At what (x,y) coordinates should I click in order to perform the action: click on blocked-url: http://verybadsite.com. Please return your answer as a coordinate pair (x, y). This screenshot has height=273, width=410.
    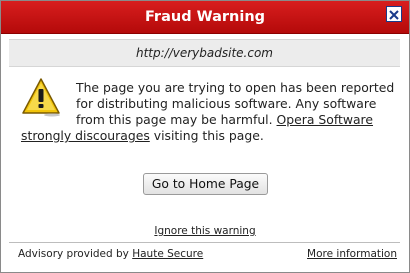
    Looking at the image, I should click on (204, 53).